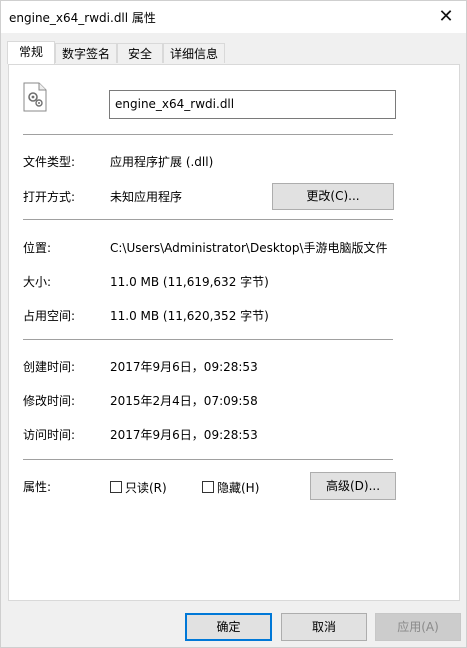  I want to click on modified-label: 修改时间:, so click(49, 401).